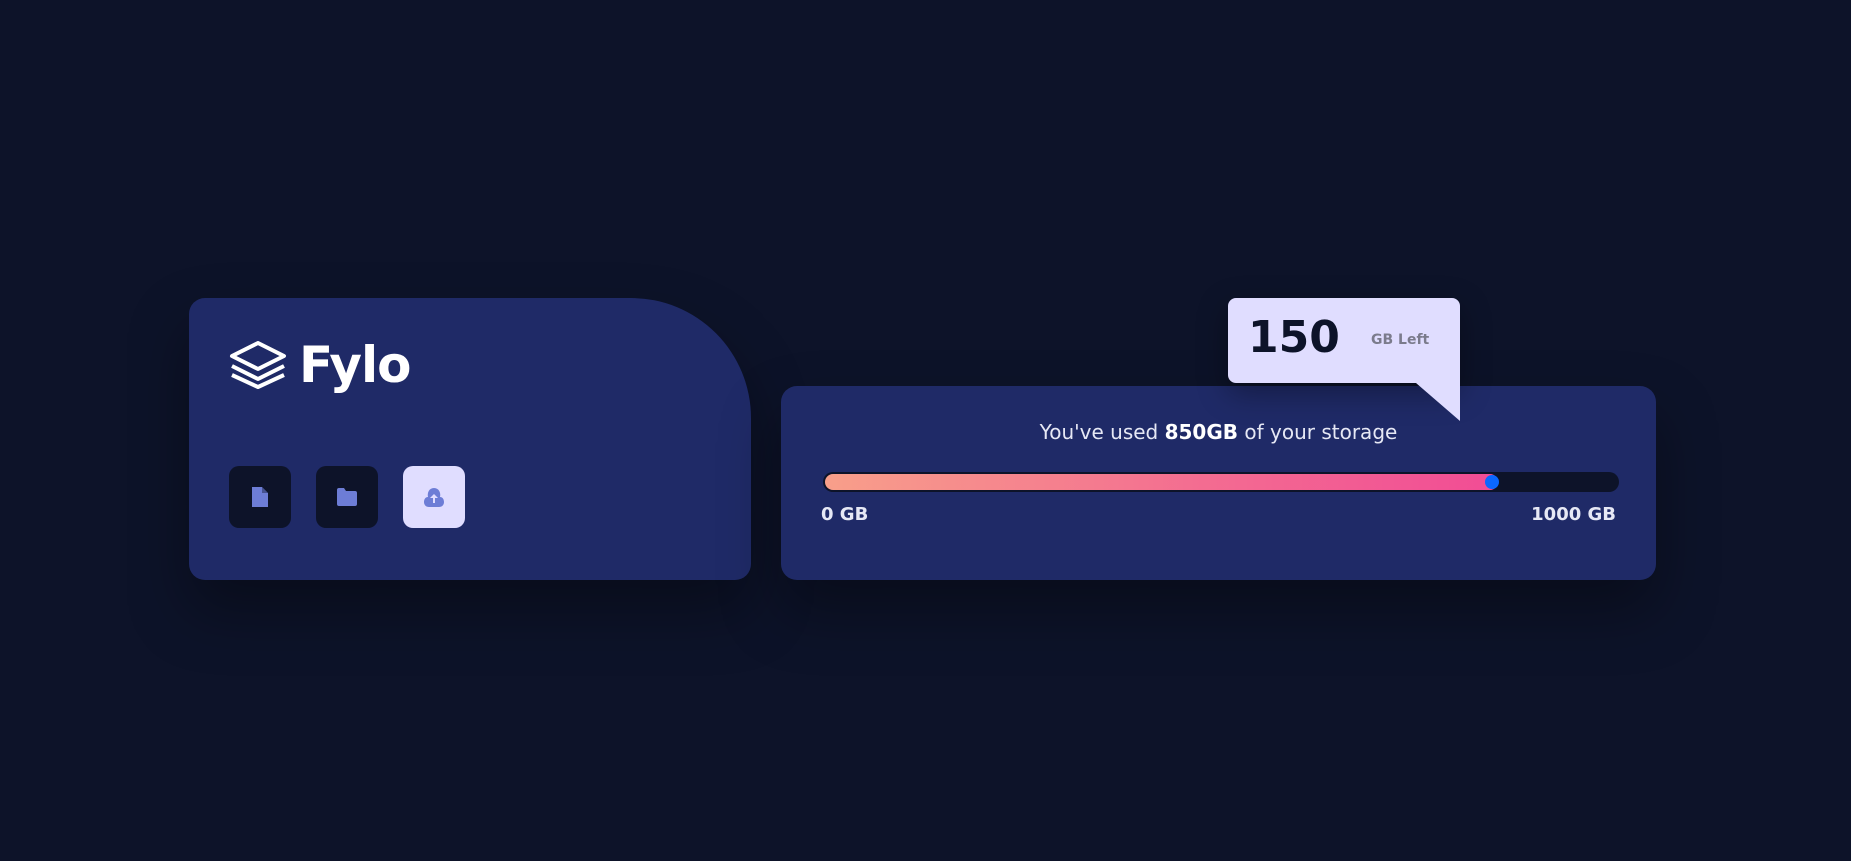  I want to click on remaining-unit: GB Left, so click(1400, 340).